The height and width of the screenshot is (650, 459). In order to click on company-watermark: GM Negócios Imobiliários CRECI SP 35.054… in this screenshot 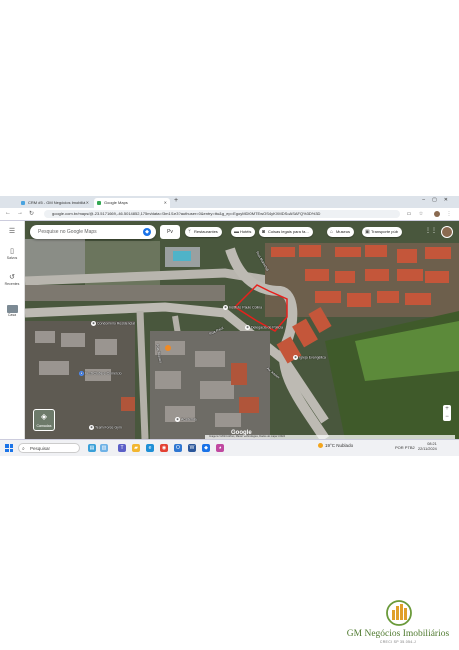, I will do `click(399, 622)`.